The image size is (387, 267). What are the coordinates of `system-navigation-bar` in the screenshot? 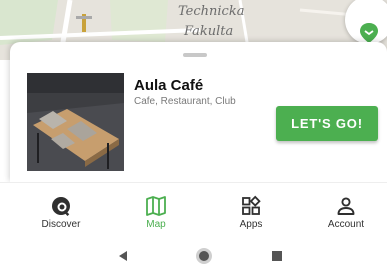 It's located at (193, 251).